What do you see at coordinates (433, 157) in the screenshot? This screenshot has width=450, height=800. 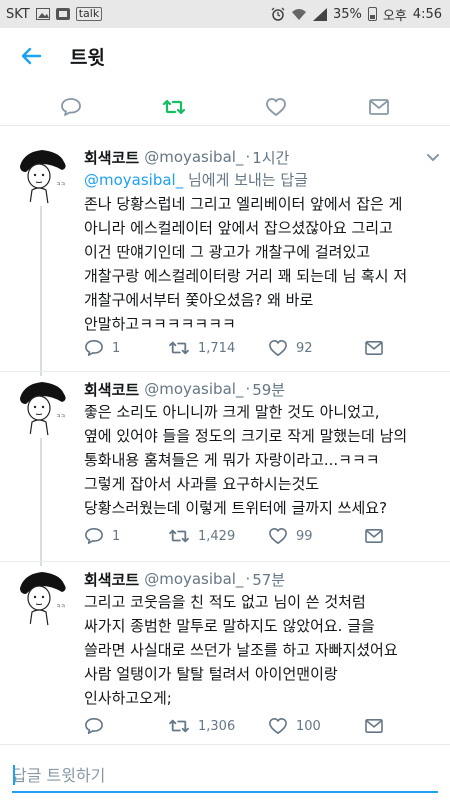 I see `chevron-down-icon` at bounding box center [433, 157].